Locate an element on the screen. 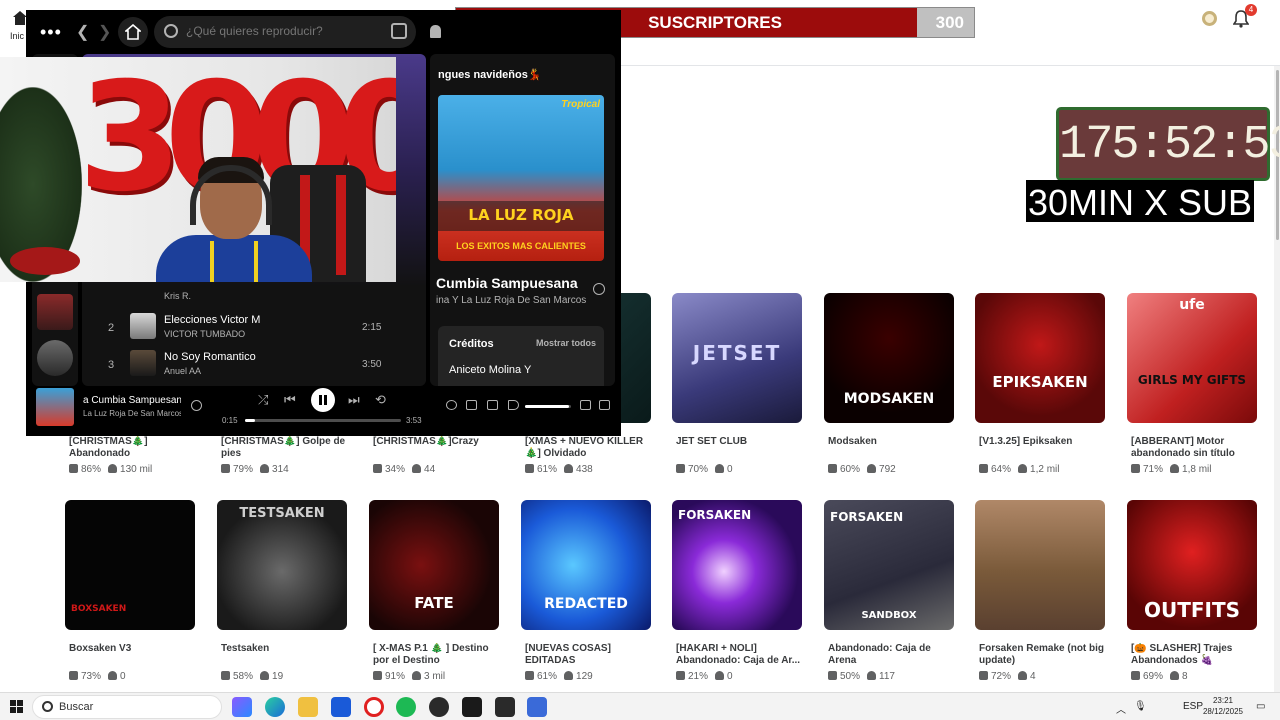  game-title: Forsaken Remake (not big update) is located at coordinates (1042, 655).